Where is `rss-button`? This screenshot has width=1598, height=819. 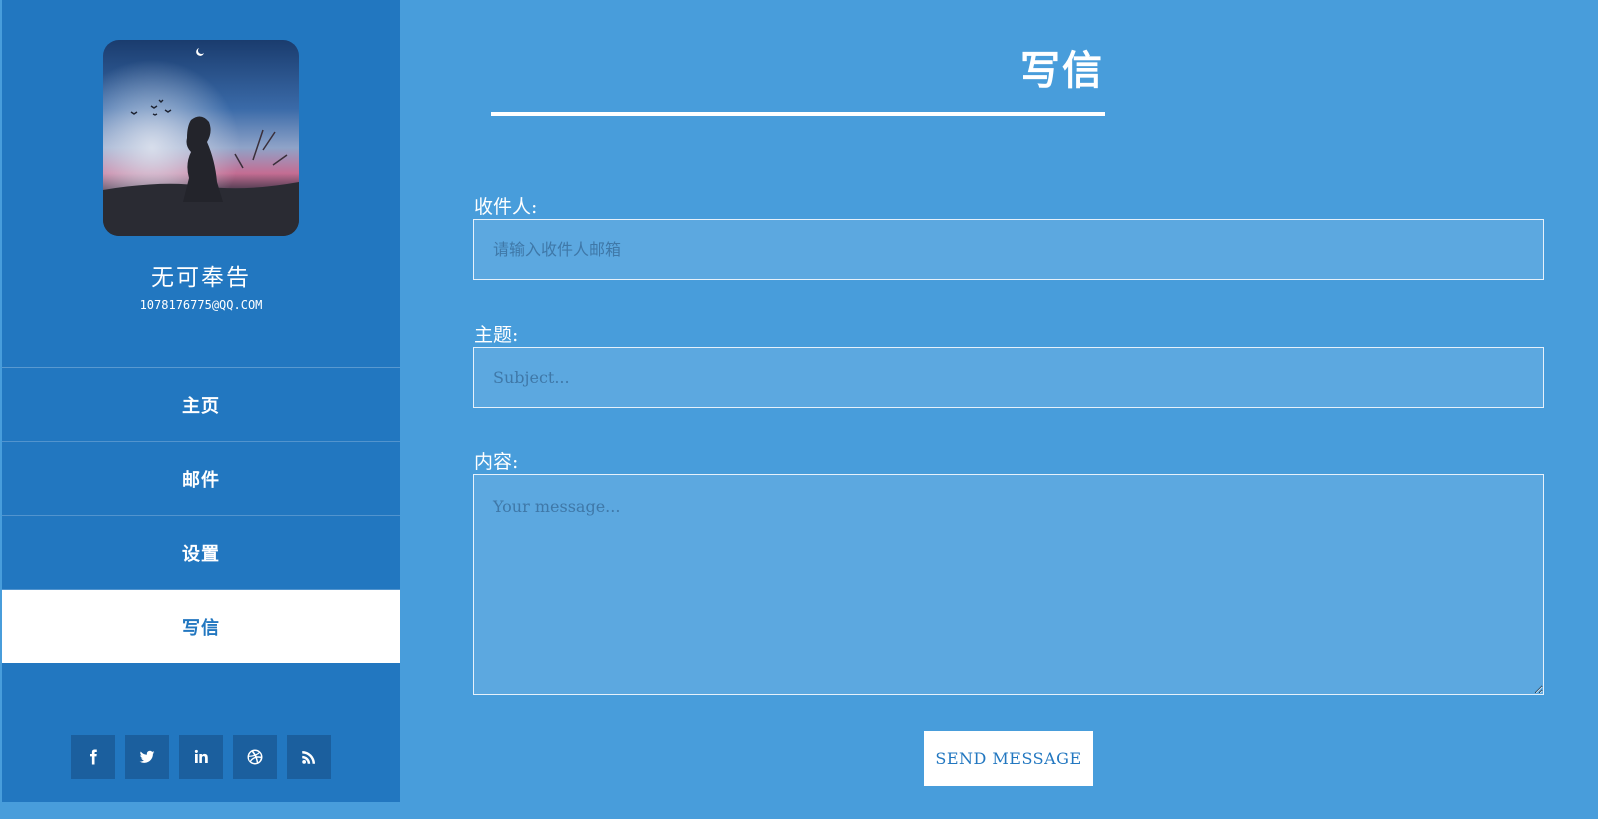 rss-button is located at coordinates (309, 757).